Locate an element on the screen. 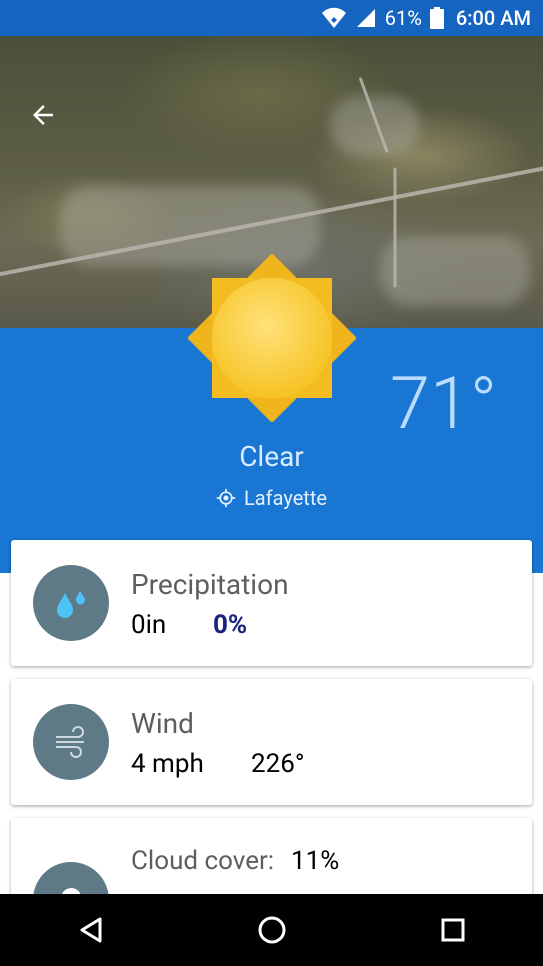 This screenshot has width=543, height=966. nav-recents-button is located at coordinates (453, 930).